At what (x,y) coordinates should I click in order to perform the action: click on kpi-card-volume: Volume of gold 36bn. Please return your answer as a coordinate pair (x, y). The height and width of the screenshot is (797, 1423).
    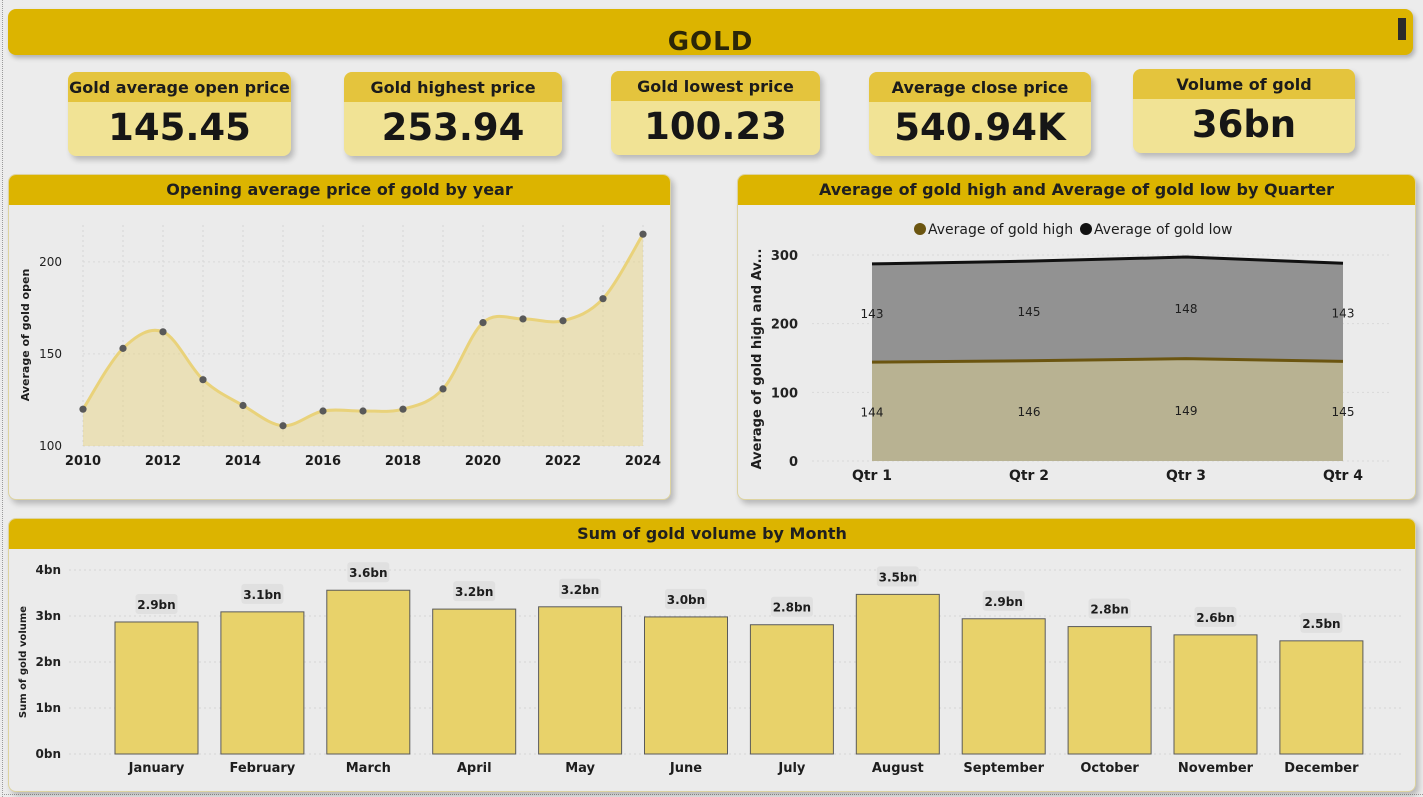
    Looking at the image, I should click on (1244, 111).